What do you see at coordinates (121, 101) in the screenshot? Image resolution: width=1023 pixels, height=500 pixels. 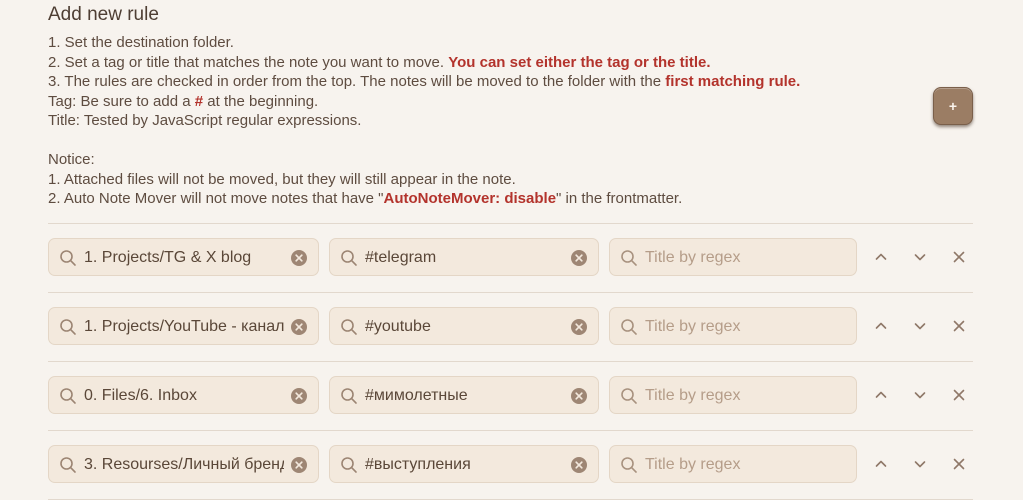 I see `desc-line-4-text: Tag: Be sure to add a` at bounding box center [121, 101].